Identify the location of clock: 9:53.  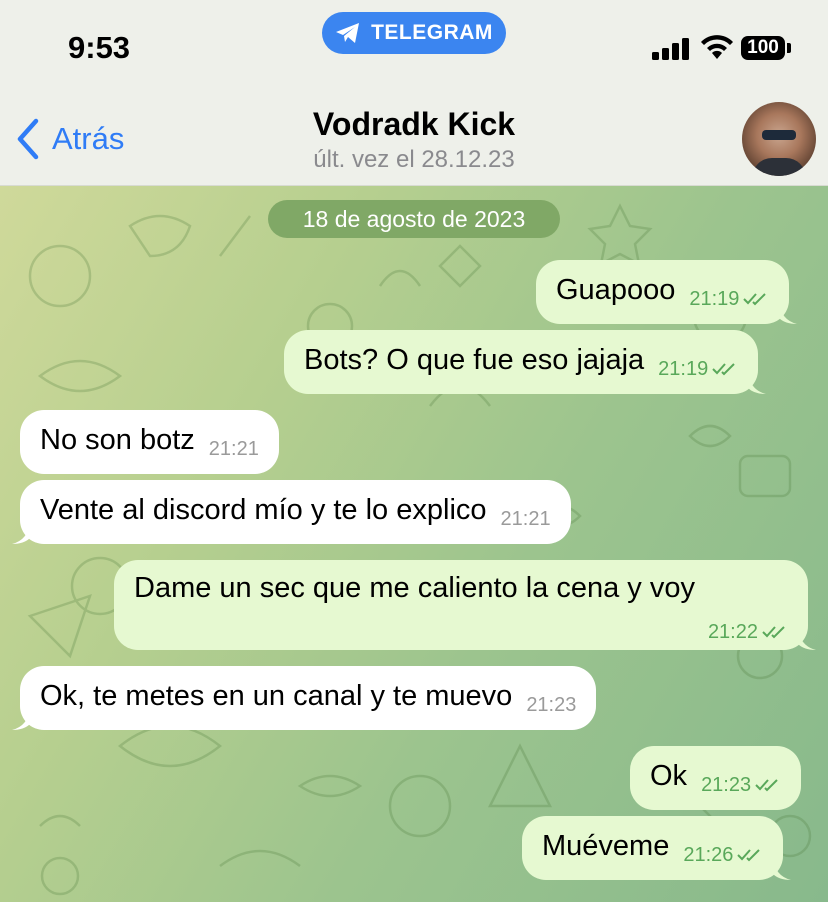
(99, 47).